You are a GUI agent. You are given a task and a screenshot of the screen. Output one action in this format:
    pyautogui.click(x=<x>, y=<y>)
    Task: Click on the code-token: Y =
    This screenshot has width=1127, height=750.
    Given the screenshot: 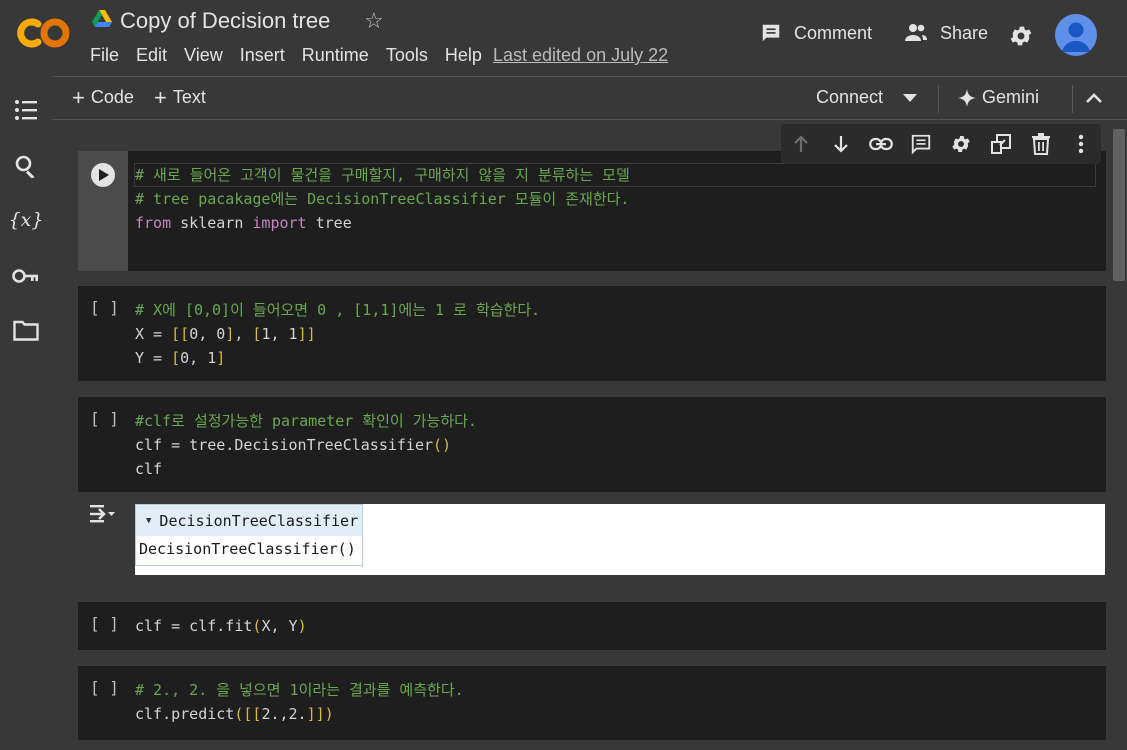 What is the action you would take?
    pyautogui.click(x=153, y=358)
    